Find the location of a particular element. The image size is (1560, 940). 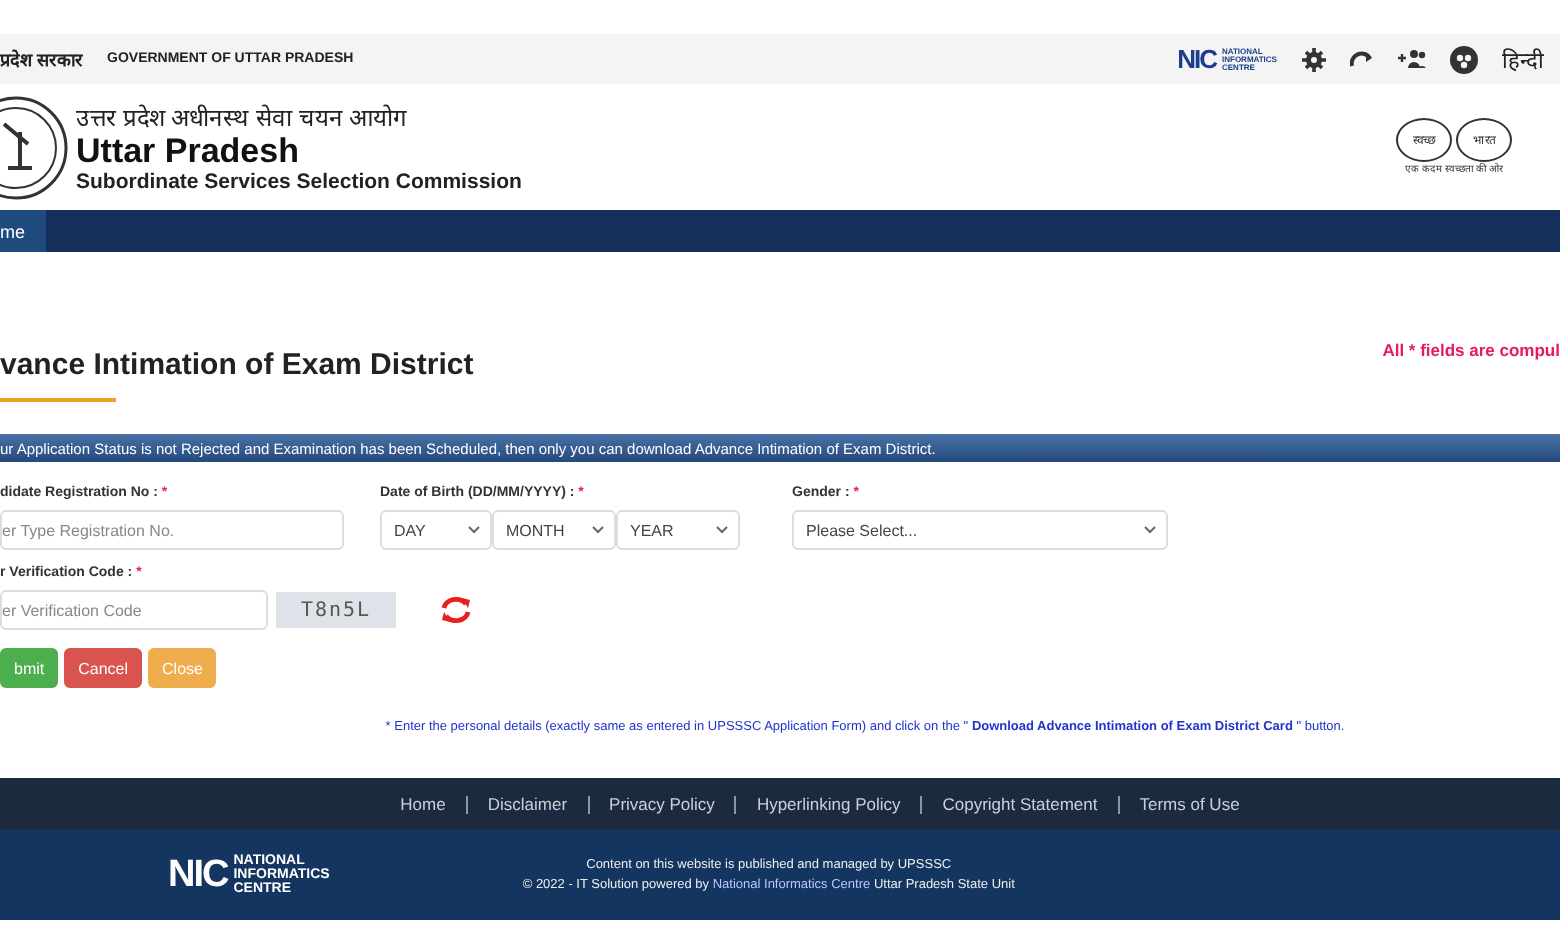

captcha-image: T8n5L is located at coordinates (336, 610).